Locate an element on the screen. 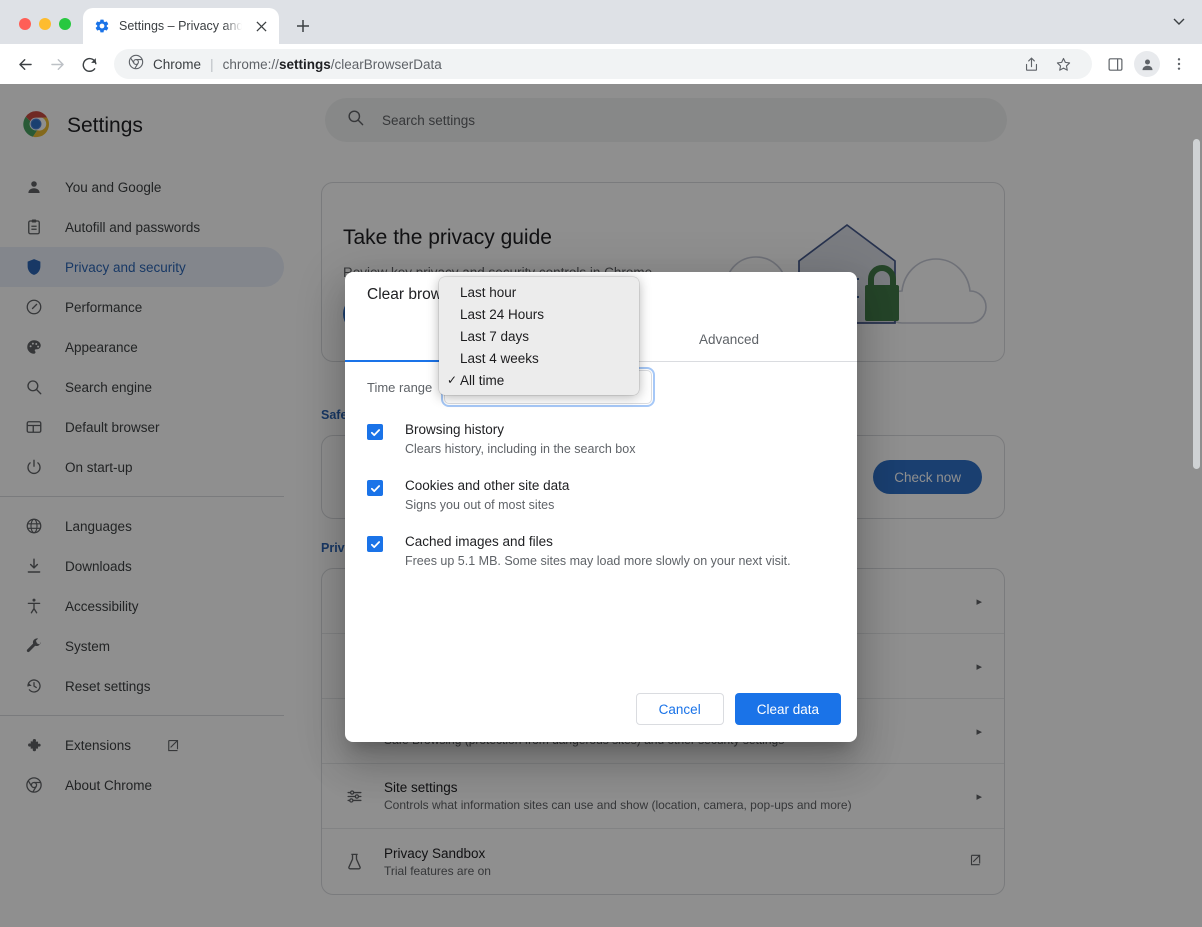  sidebar-item-label: You and Google is located at coordinates (113, 187).